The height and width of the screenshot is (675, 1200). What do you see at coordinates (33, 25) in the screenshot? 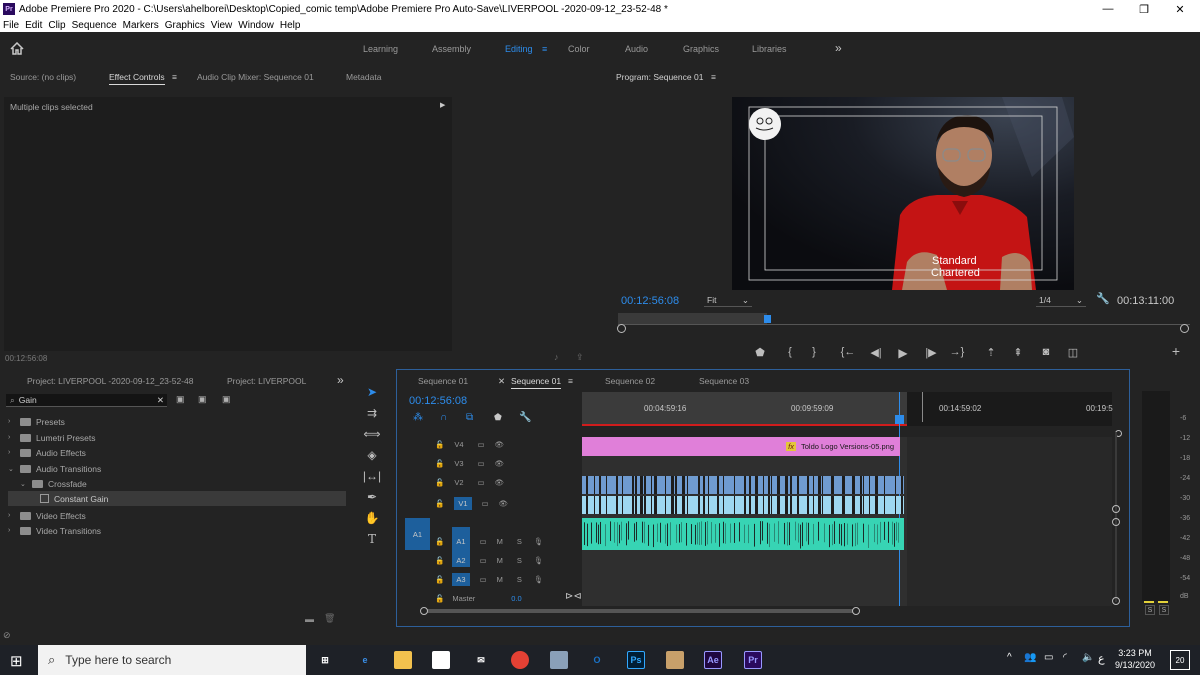
I see `menu-edit: Edit` at bounding box center [33, 25].